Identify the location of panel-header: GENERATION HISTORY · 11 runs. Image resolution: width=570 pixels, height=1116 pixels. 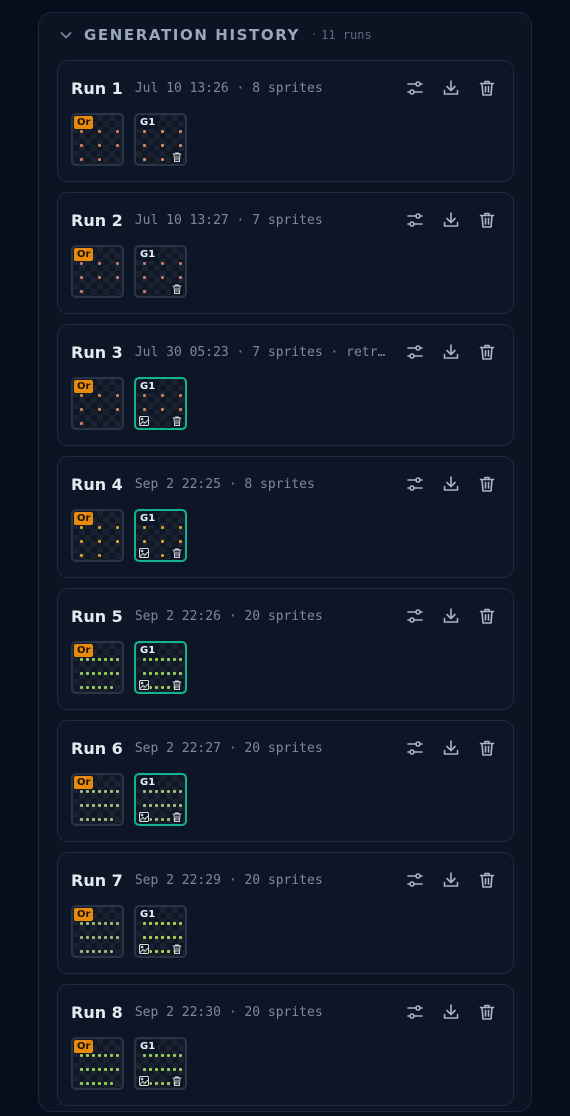
(215, 35).